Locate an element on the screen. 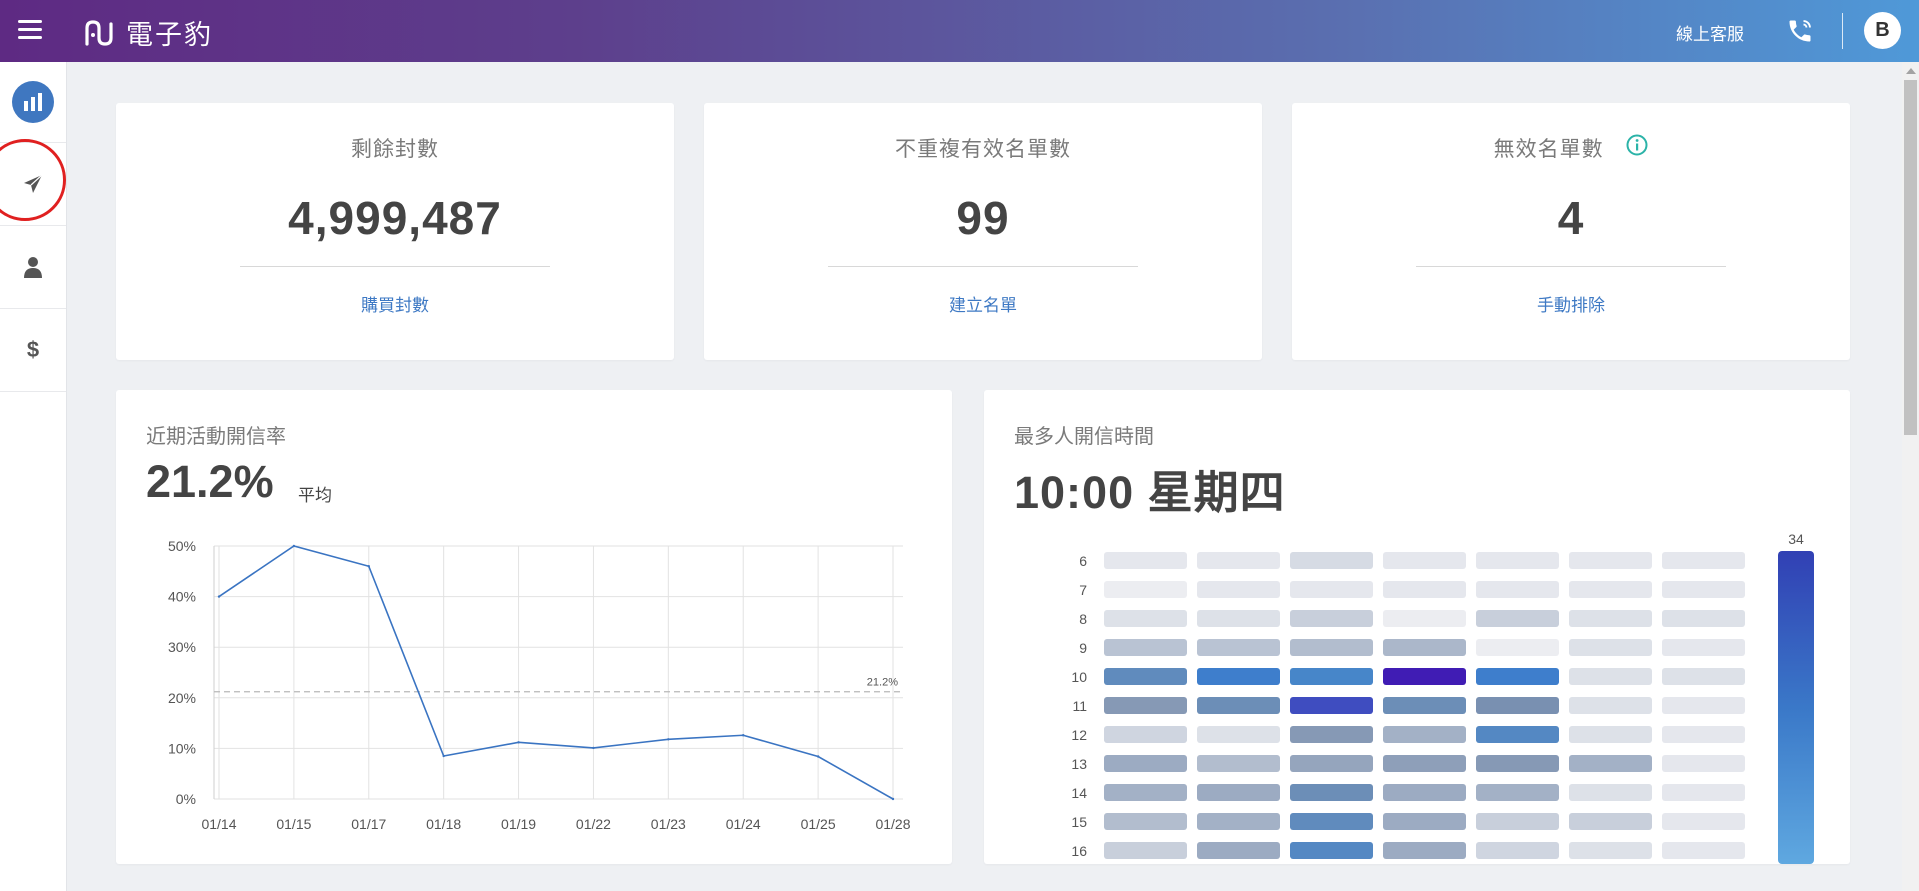 The width and height of the screenshot is (1919, 891). sidebar-item-billing: $ is located at coordinates (33, 350).